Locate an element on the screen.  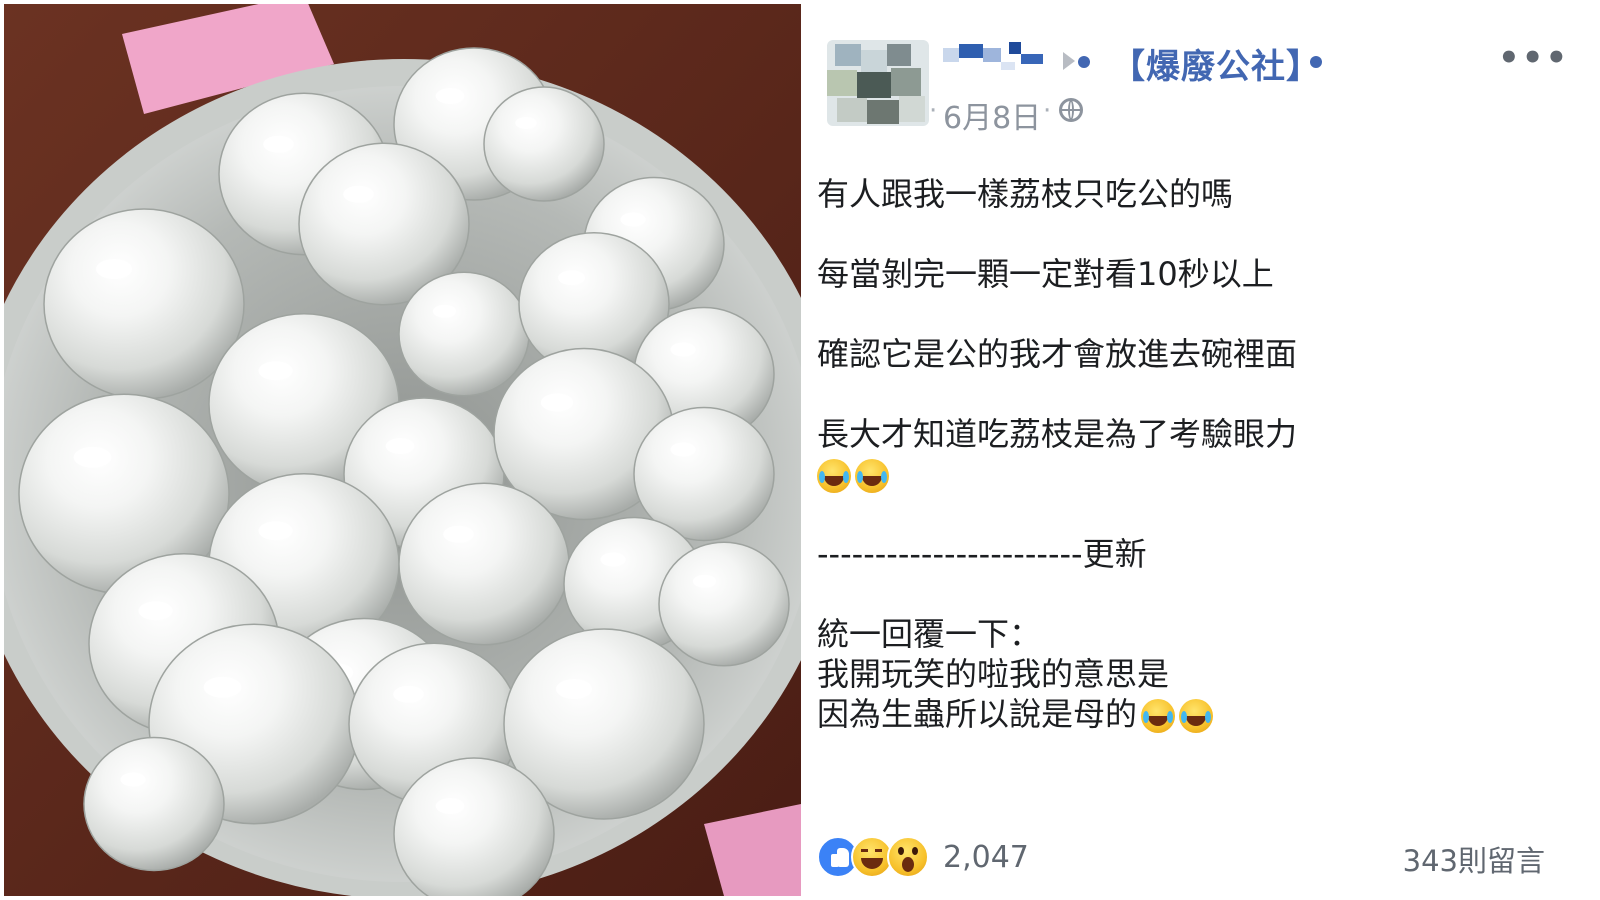
comment-count-link: 343則留言 is located at coordinates (1474, 859).